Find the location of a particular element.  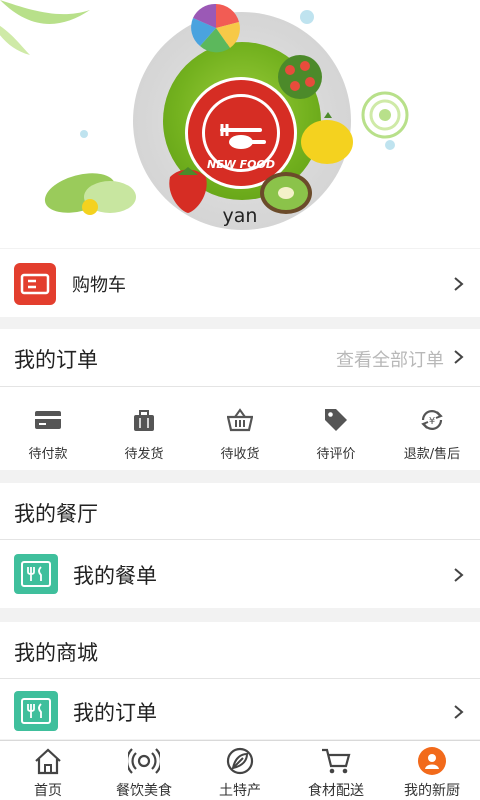

tab-label: 餐饮美食 is located at coordinates (144, 791).